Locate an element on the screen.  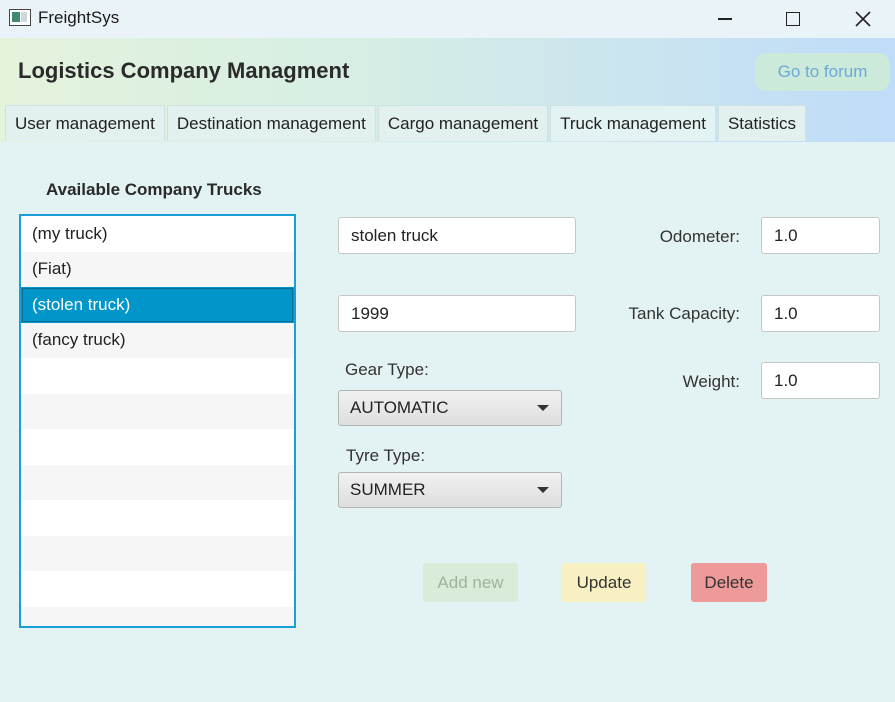
tab-cargo-management: Cargo management is located at coordinates (463, 123).